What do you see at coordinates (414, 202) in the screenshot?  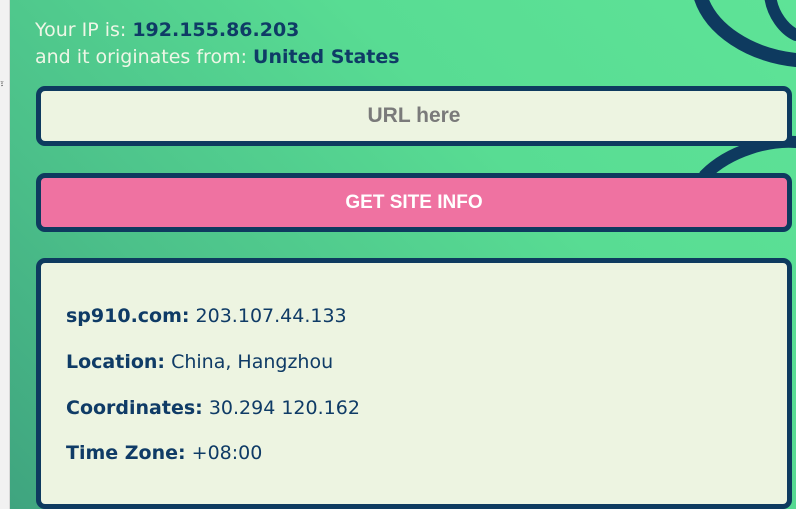 I see `get-site-info-button: GET SITE INFO` at bounding box center [414, 202].